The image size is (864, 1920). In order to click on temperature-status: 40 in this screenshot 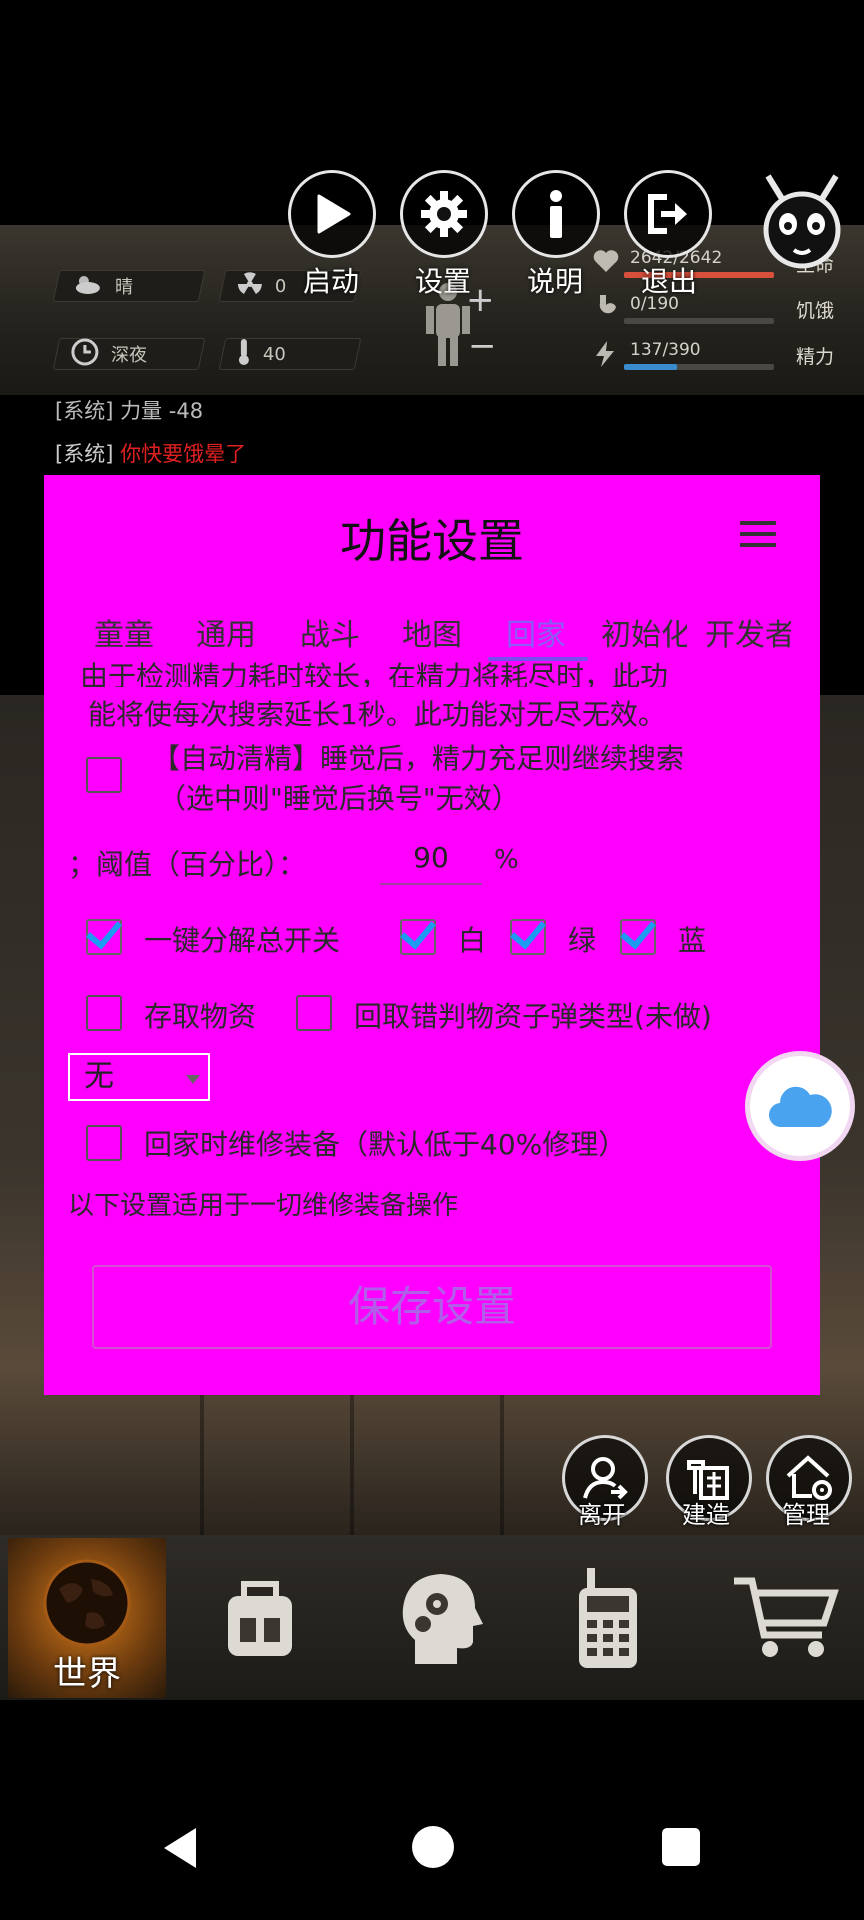, I will do `click(290, 354)`.